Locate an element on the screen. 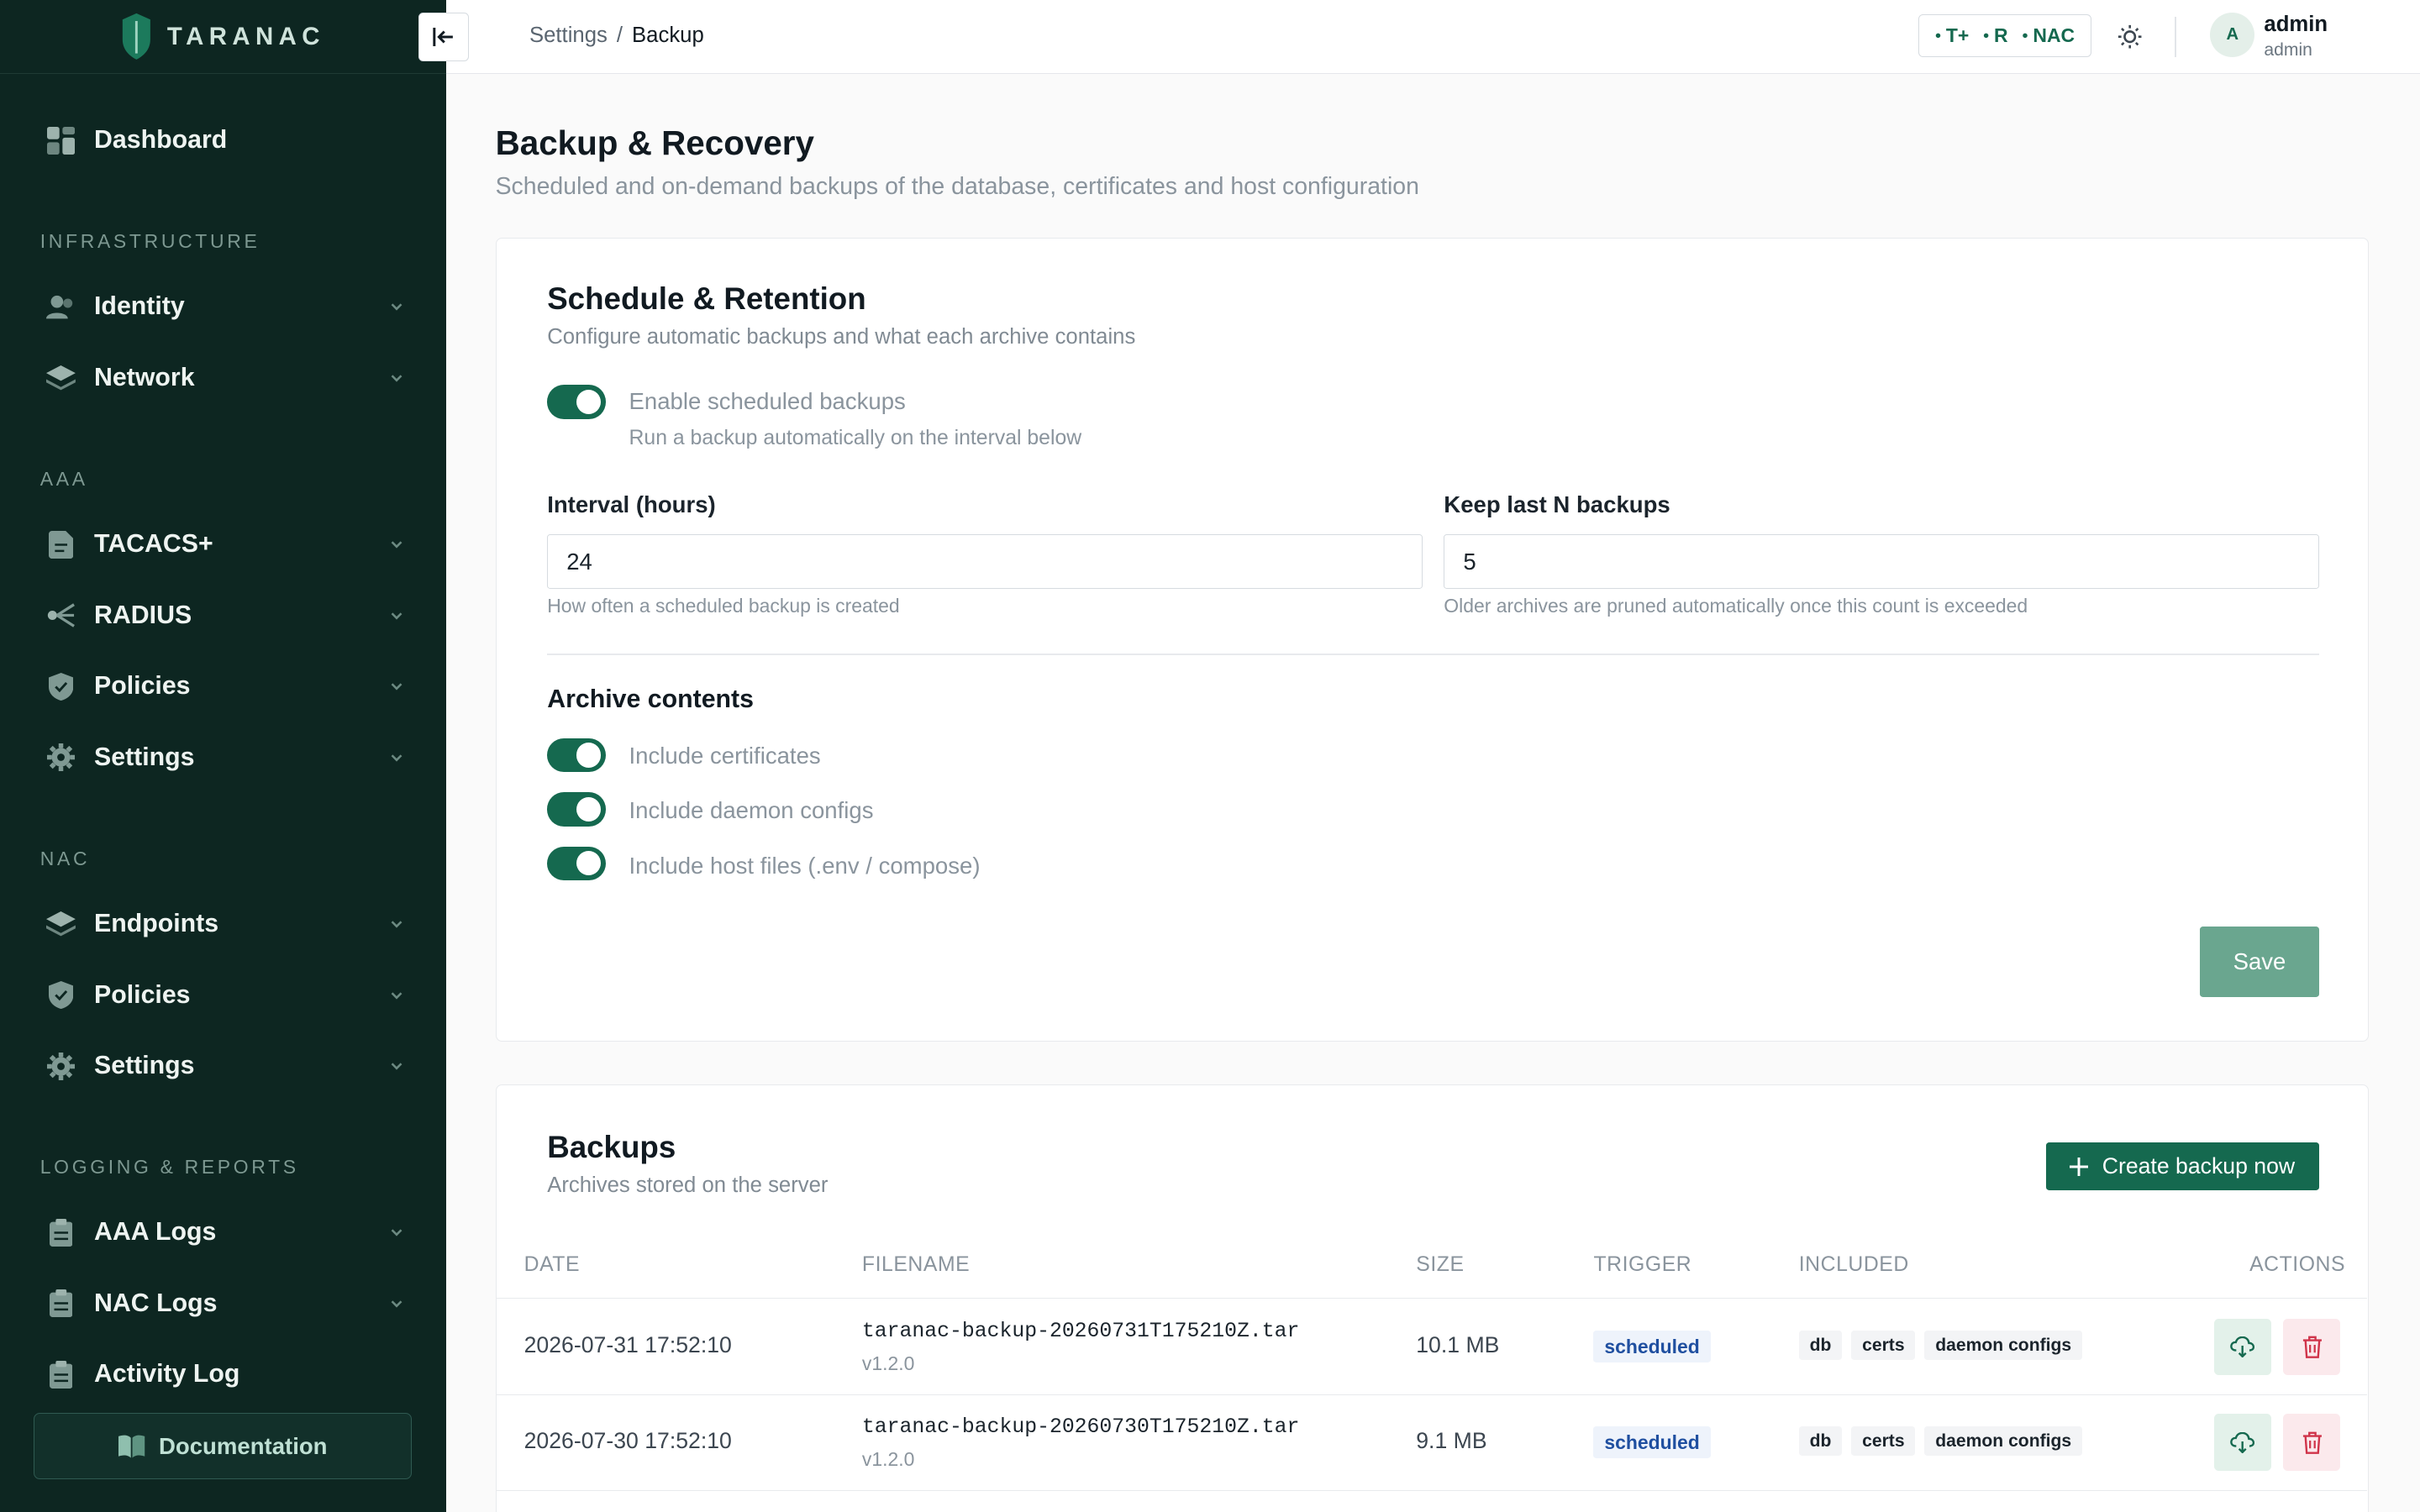 This screenshot has height=1512, width=2420. documentation-button: Documentation is located at coordinates (224, 1446).